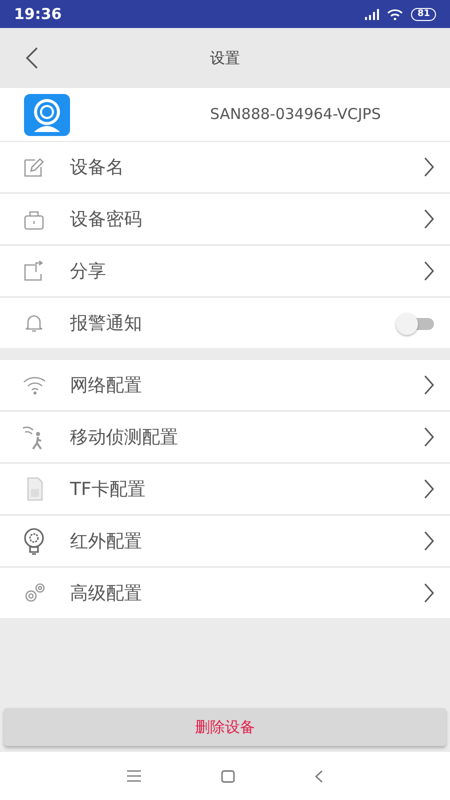 The height and width of the screenshot is (800, 450). I want to click on settings-row: 移动侦测配置, so click(225, 438).